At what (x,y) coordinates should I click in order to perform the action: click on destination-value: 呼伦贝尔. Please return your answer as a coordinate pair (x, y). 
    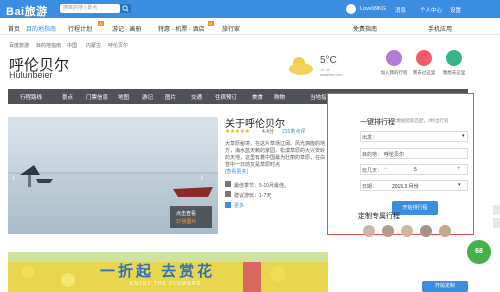
    Looking at the image, I should click on (394, 155).